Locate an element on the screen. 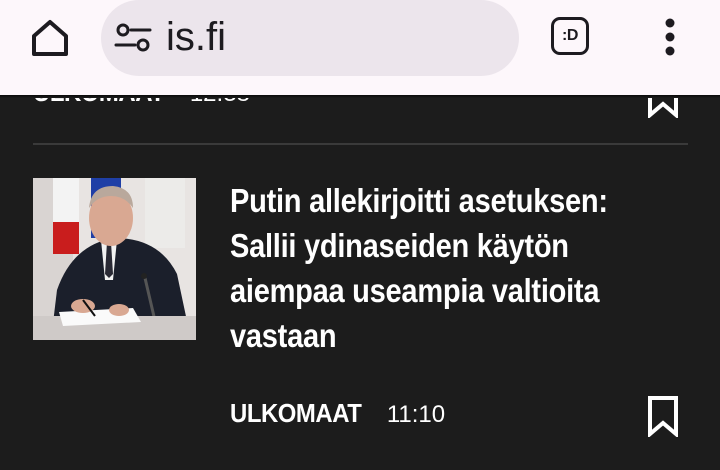 The width and height of the screenshot is (720, 470). bookmark-icon is located at coordinates (663, 416).